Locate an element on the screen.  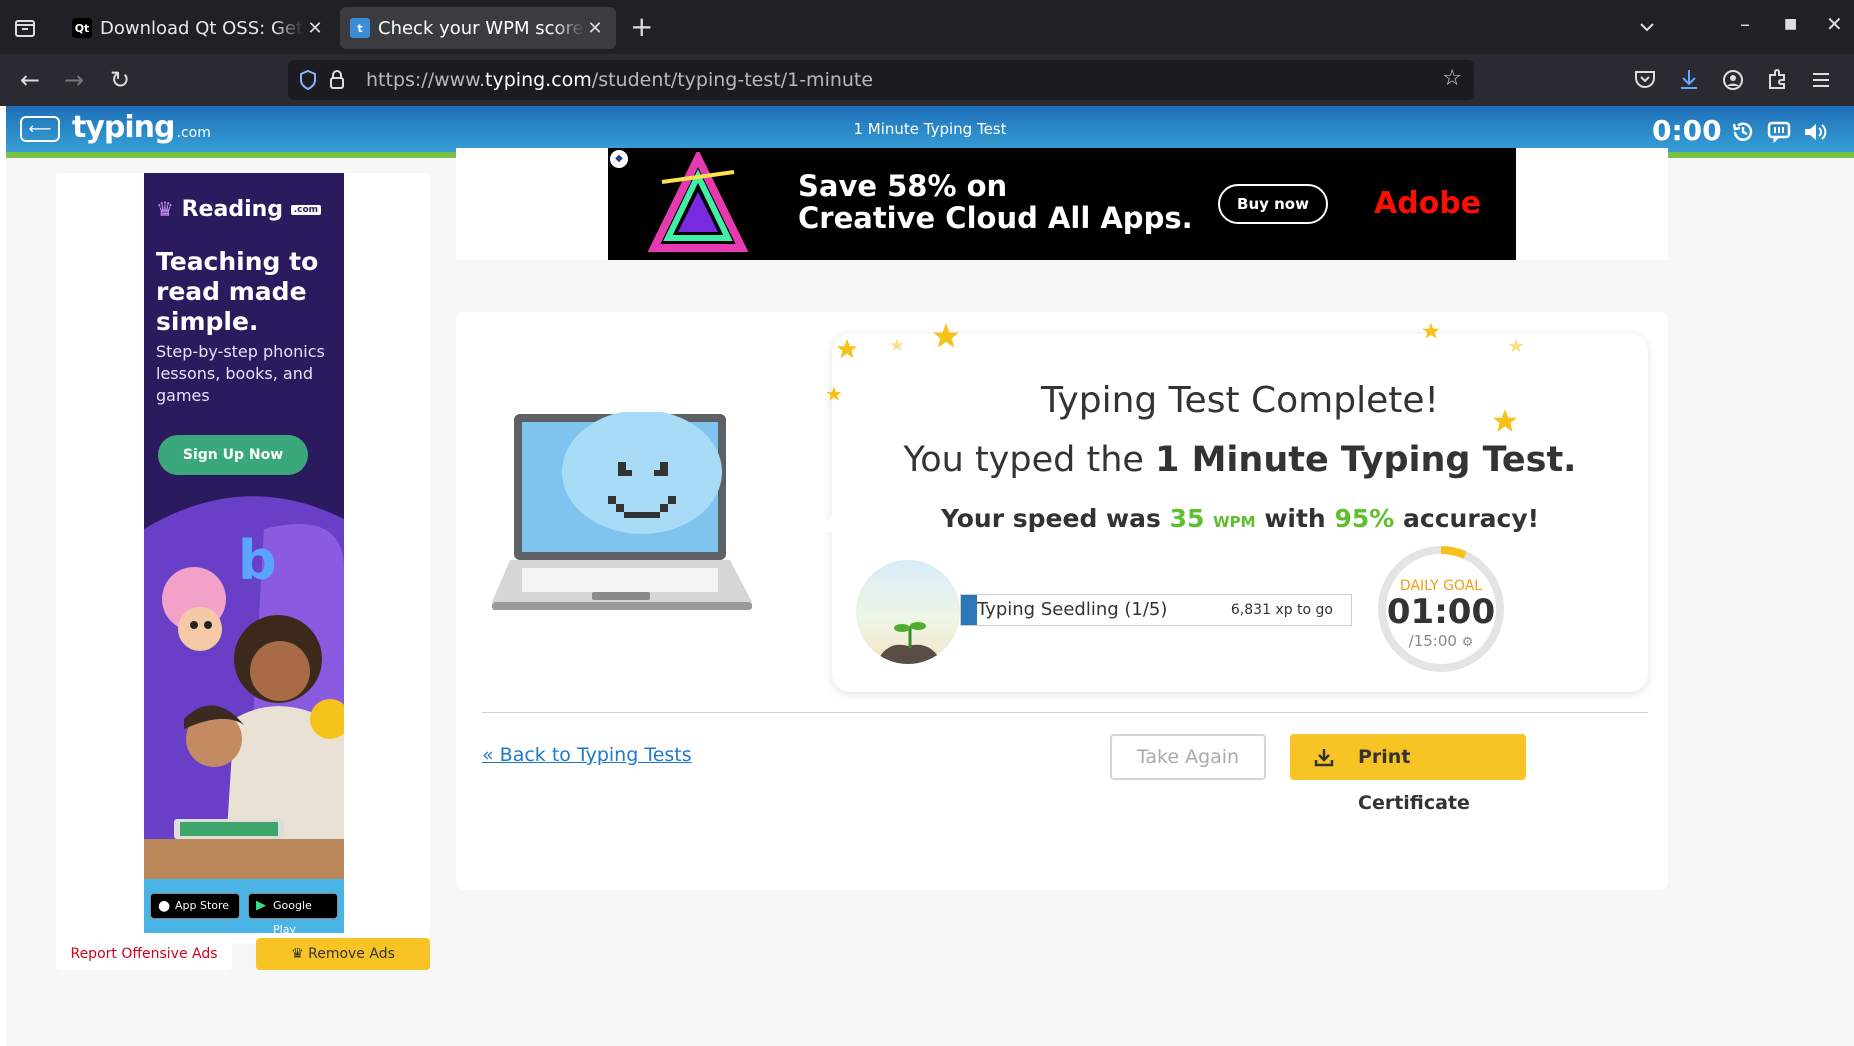
play-triangle-icon: ▶ is located at coordinates (261, 905).